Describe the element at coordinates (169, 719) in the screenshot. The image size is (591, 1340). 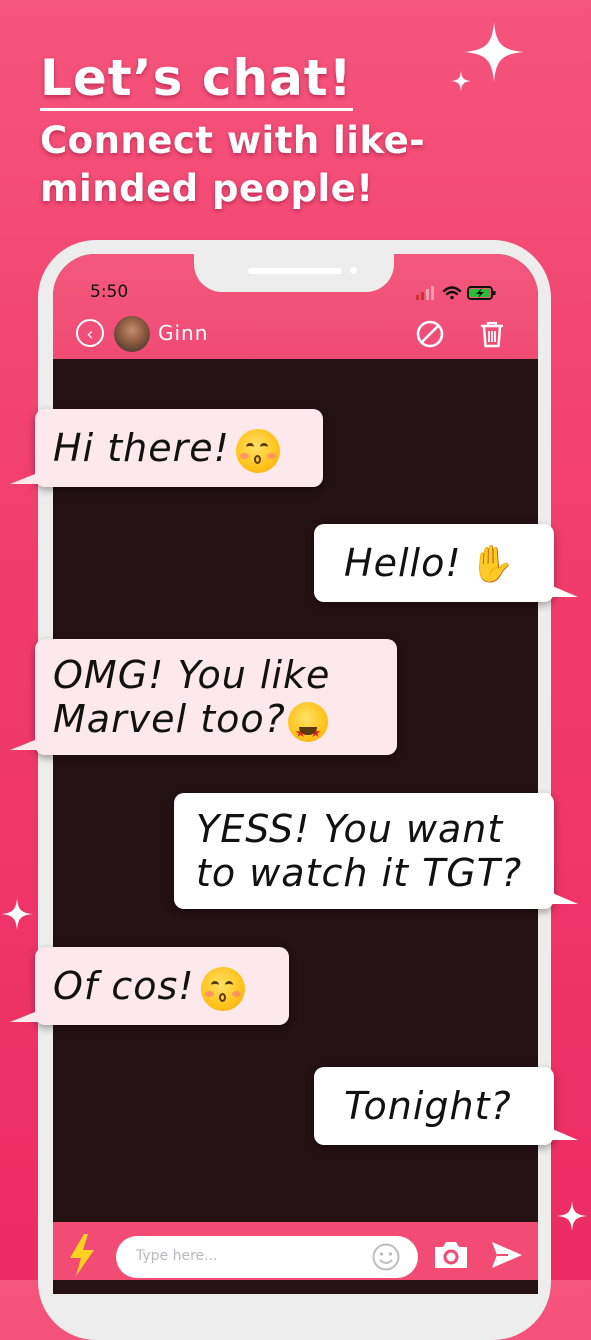
I see `message-text: Marvel too?` at that location.